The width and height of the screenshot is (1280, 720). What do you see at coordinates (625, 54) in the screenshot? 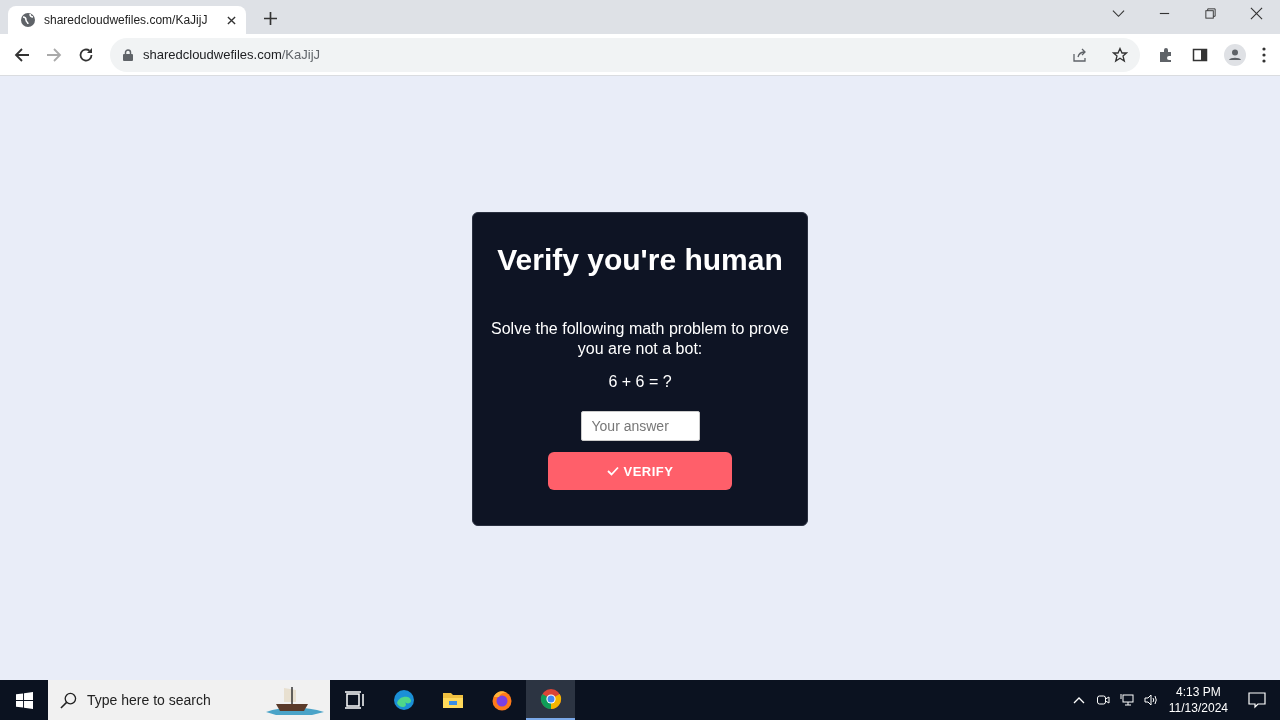
I see `address-bar: sharedcloudwefiles.com/KaJijJ` at bounding box center [625, 54].